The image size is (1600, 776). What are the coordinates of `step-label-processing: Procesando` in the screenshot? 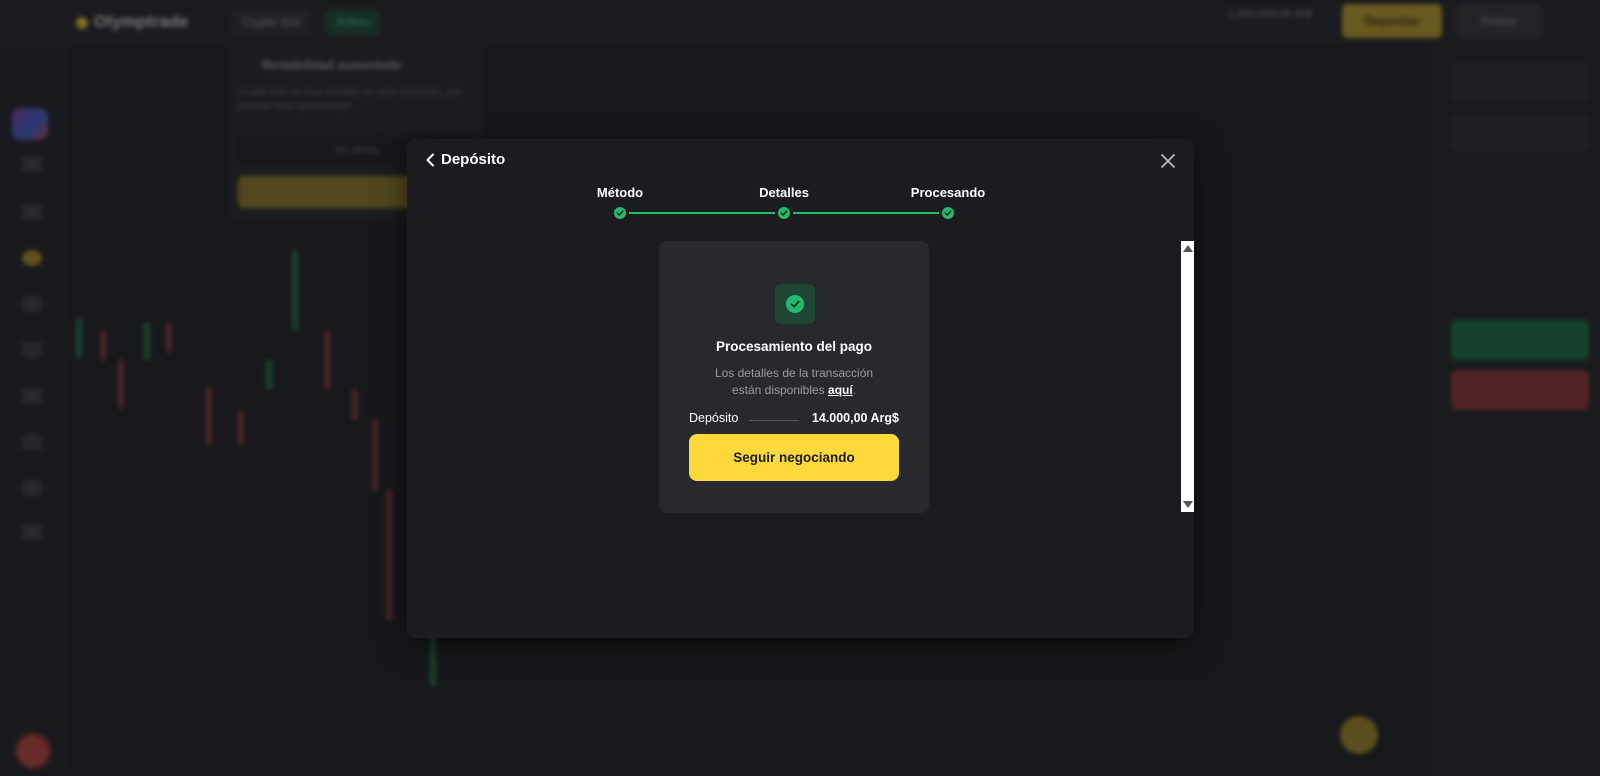 It's located at (948, 192).